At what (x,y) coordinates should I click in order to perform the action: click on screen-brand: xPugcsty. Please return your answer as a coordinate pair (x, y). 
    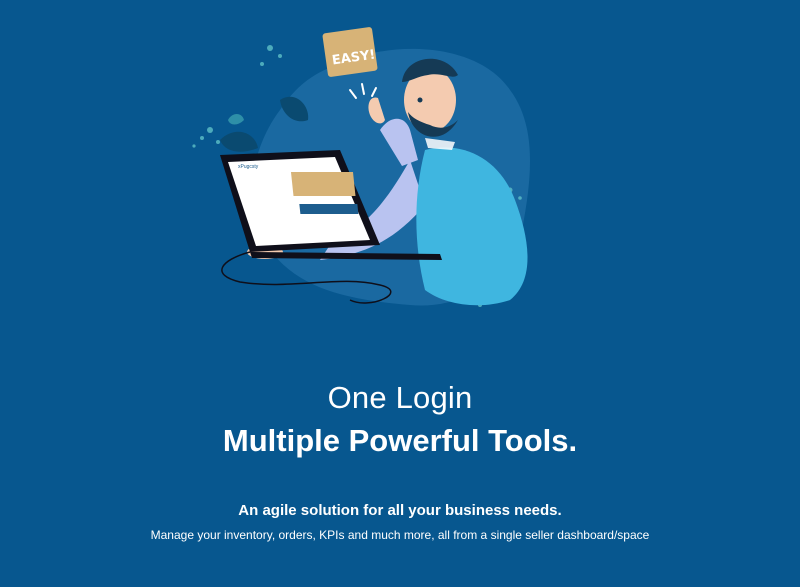
    Looking at the image, I should click on (248, 167).